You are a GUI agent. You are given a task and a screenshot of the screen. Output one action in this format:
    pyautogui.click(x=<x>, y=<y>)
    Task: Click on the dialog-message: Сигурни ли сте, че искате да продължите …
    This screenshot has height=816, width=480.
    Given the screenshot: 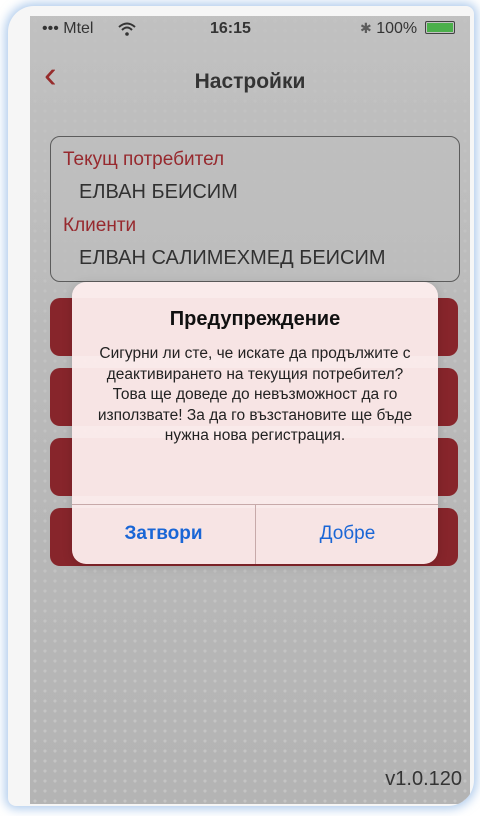 What is the action you would take?
    pyautogui.click(x=255, y=394)
    